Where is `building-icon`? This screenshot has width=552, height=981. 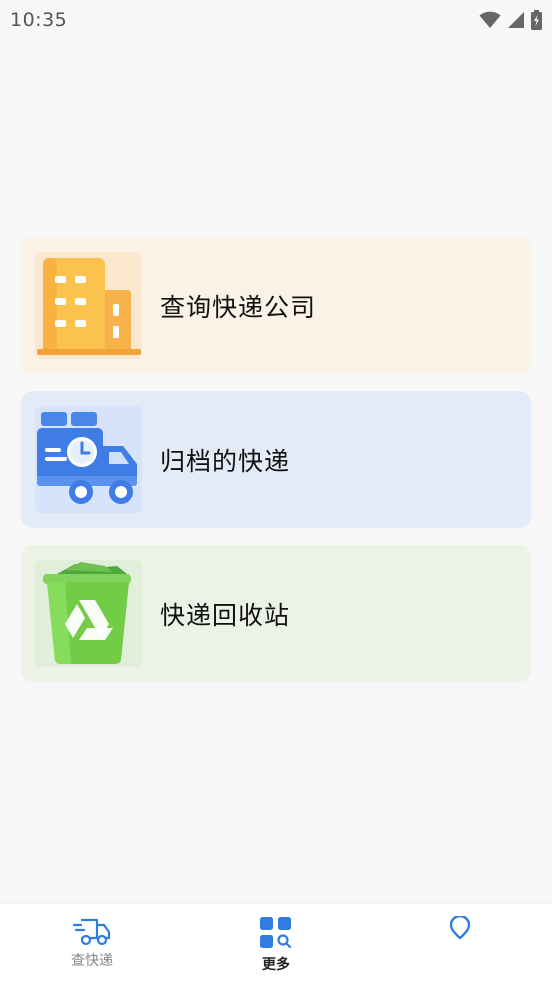
building-icon is located at coordinates (89, 306).